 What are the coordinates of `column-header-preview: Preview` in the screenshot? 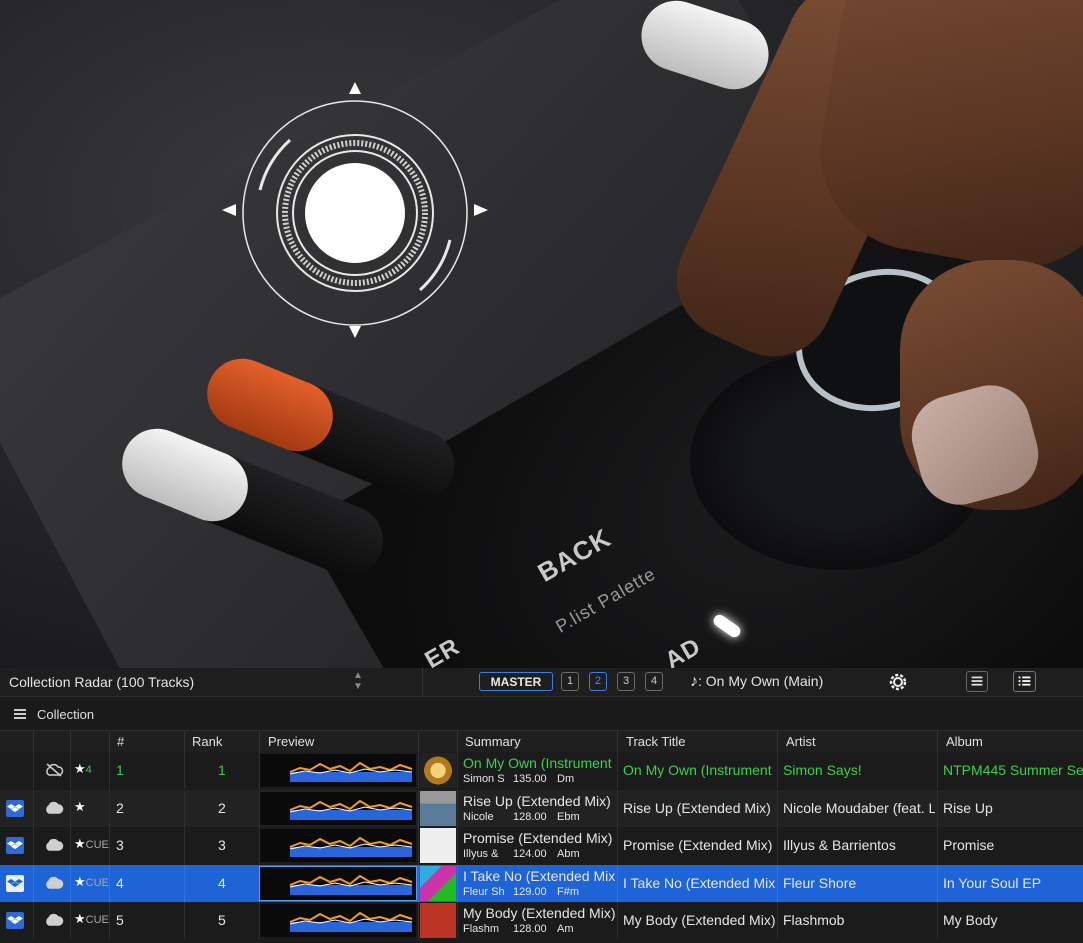 It's located at (291, 741).